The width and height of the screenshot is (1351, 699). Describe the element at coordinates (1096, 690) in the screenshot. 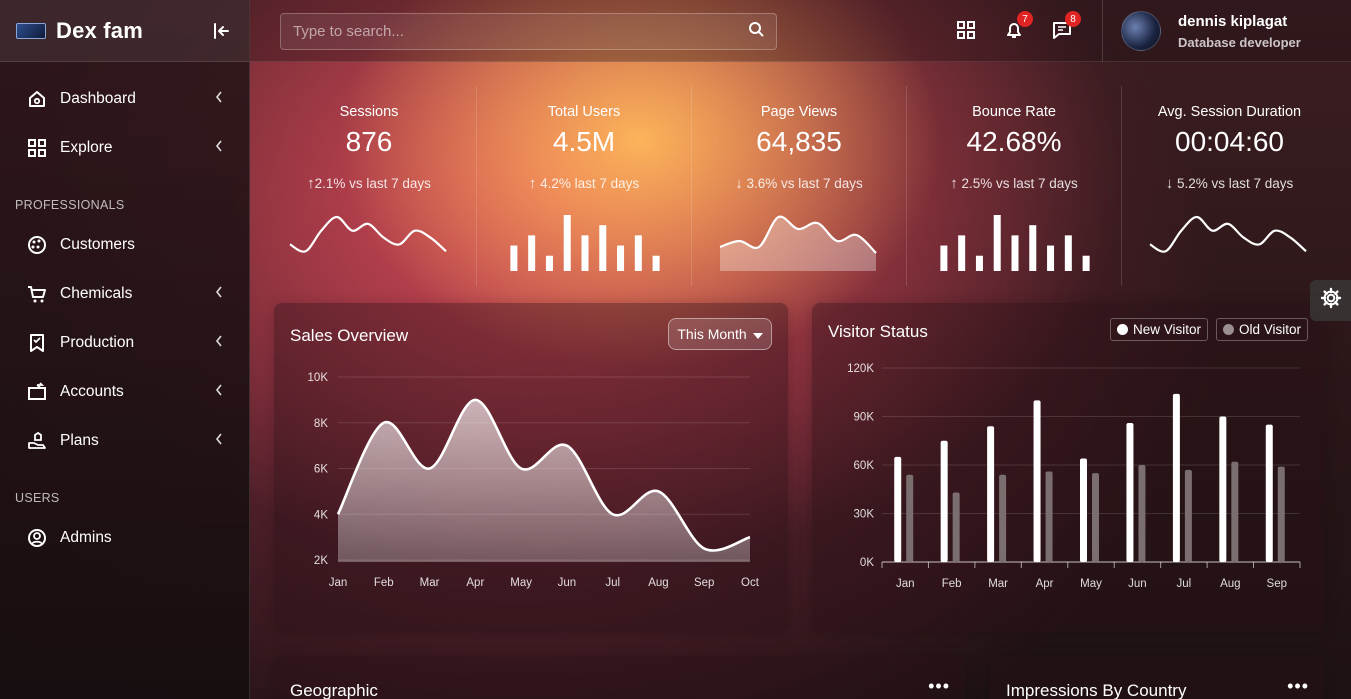

I see `card-title: Impressions By Country` at that location.